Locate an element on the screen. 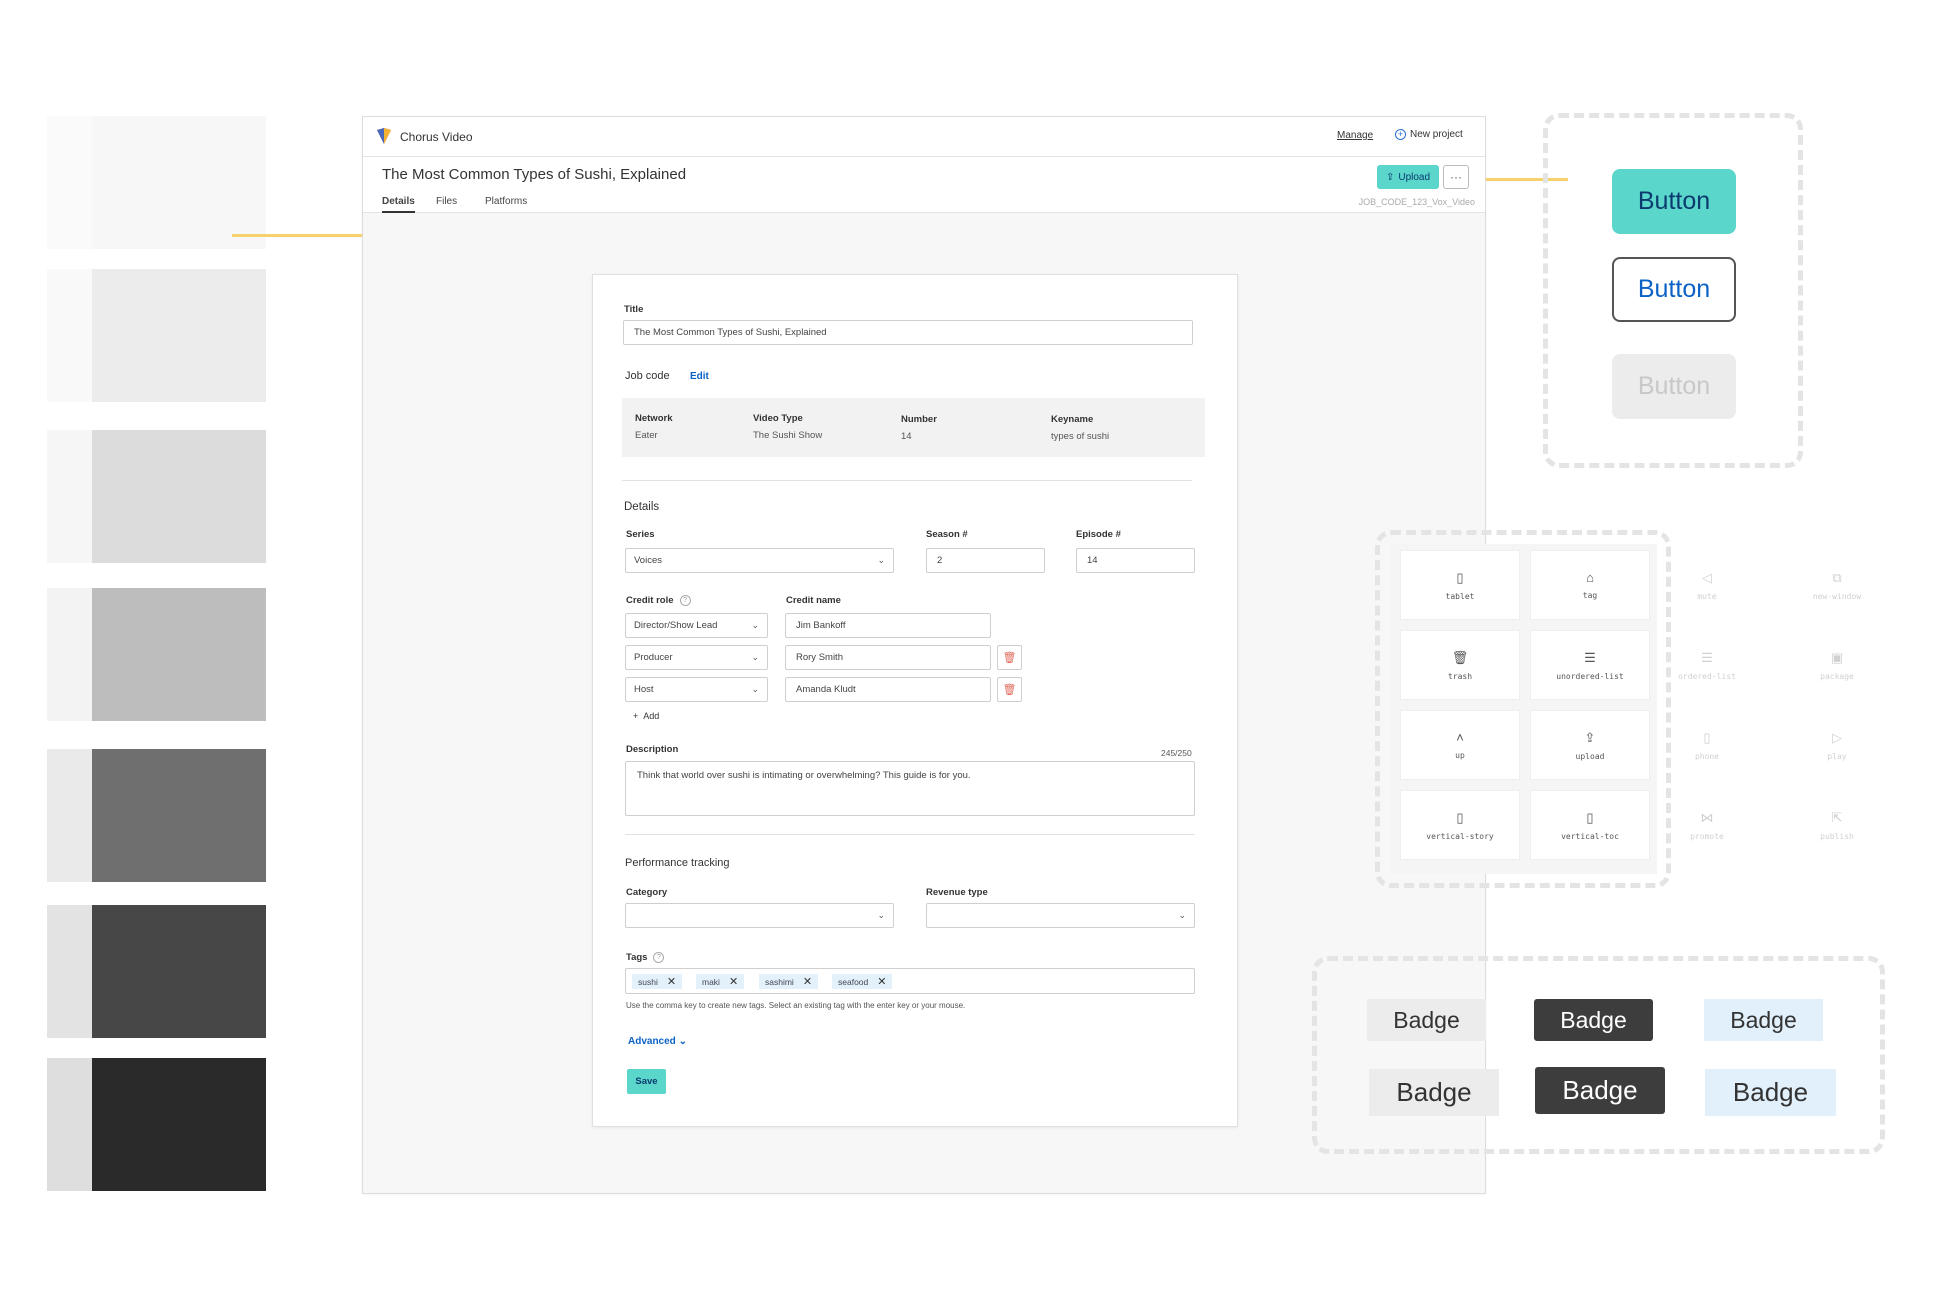 This screenshot has height=1294, width=1952. credit-name-input: Jim Bankoff is located at coordinates (888, 625).